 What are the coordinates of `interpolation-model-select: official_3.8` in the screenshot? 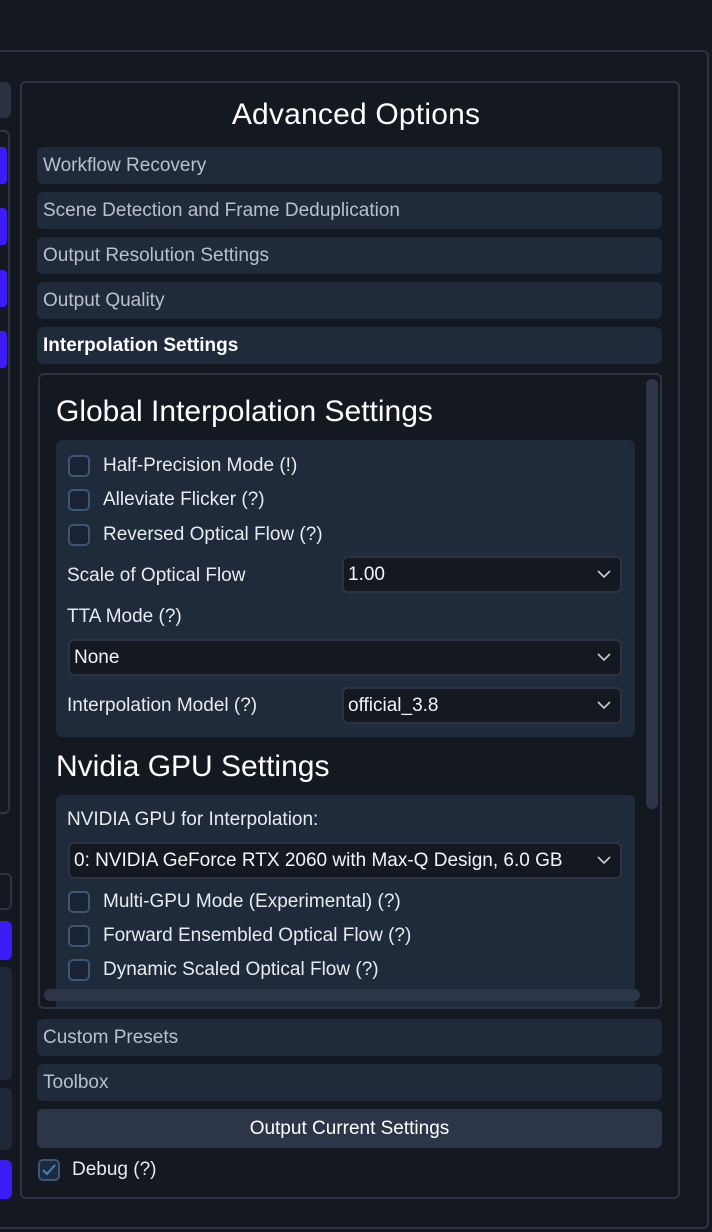 It's located at (482, 705).